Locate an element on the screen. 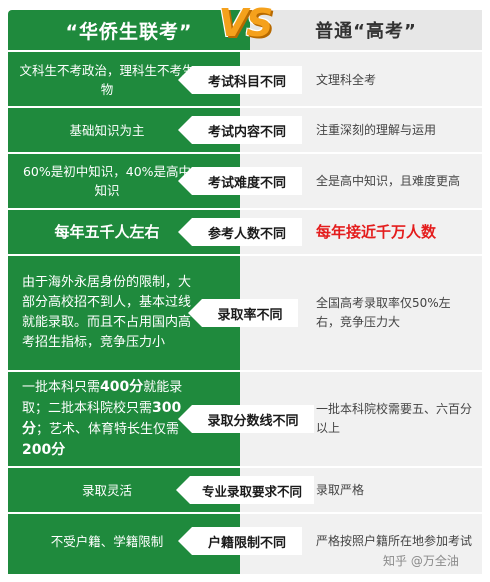  row-subjects: 文科生不考政治，理科生不考生物 考试科目不同 文理科全考 is located at coordinates (245, 80).